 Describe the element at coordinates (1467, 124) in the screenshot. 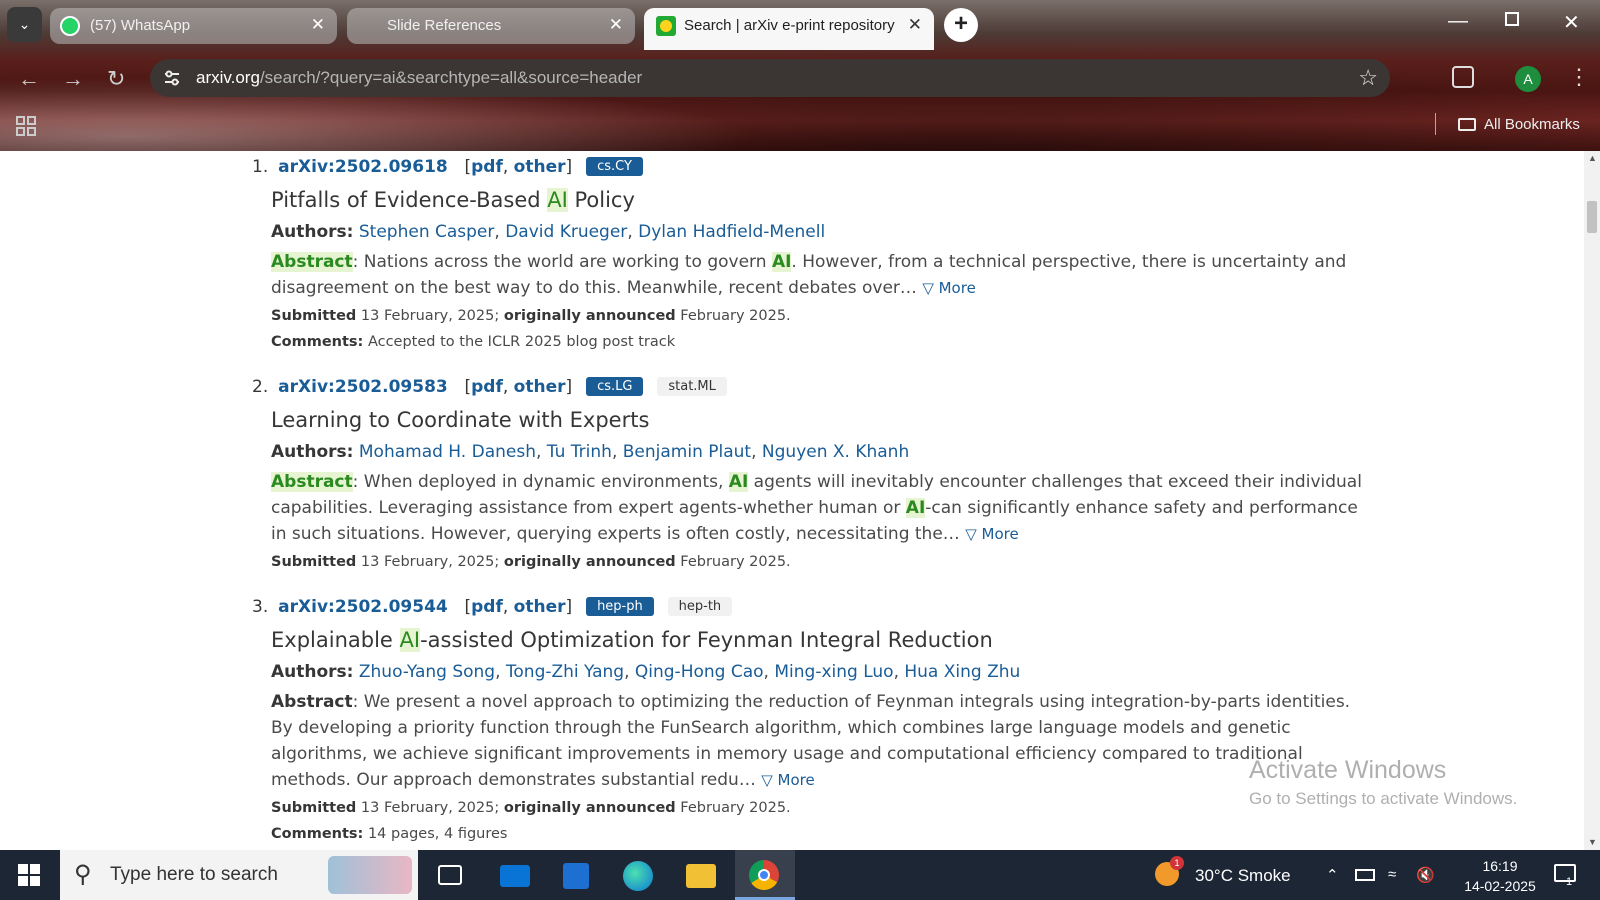

I see `folder-icon` at that location.